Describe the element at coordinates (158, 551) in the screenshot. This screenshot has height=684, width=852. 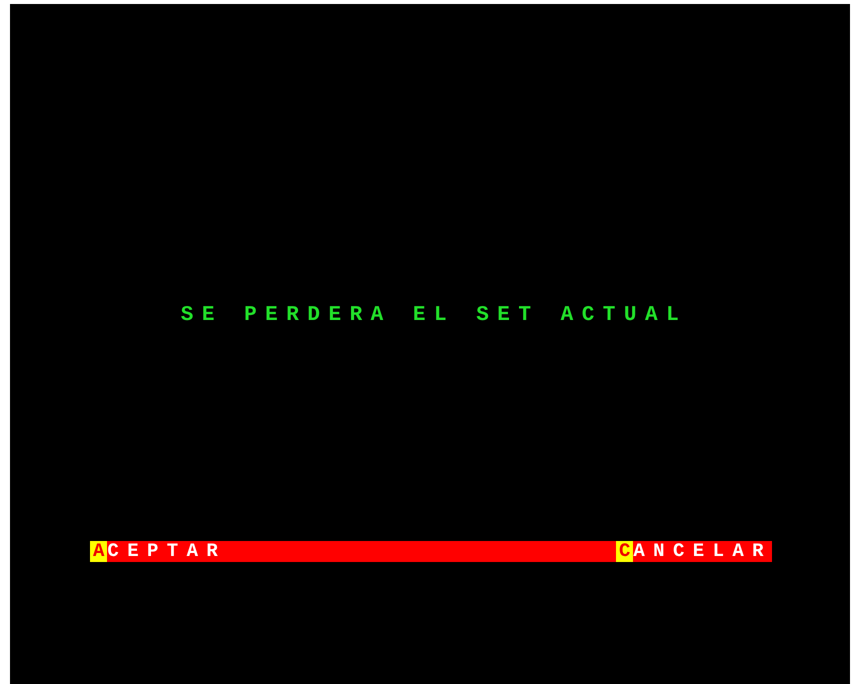
I see `menu-option: ACEPTAR` at that location.